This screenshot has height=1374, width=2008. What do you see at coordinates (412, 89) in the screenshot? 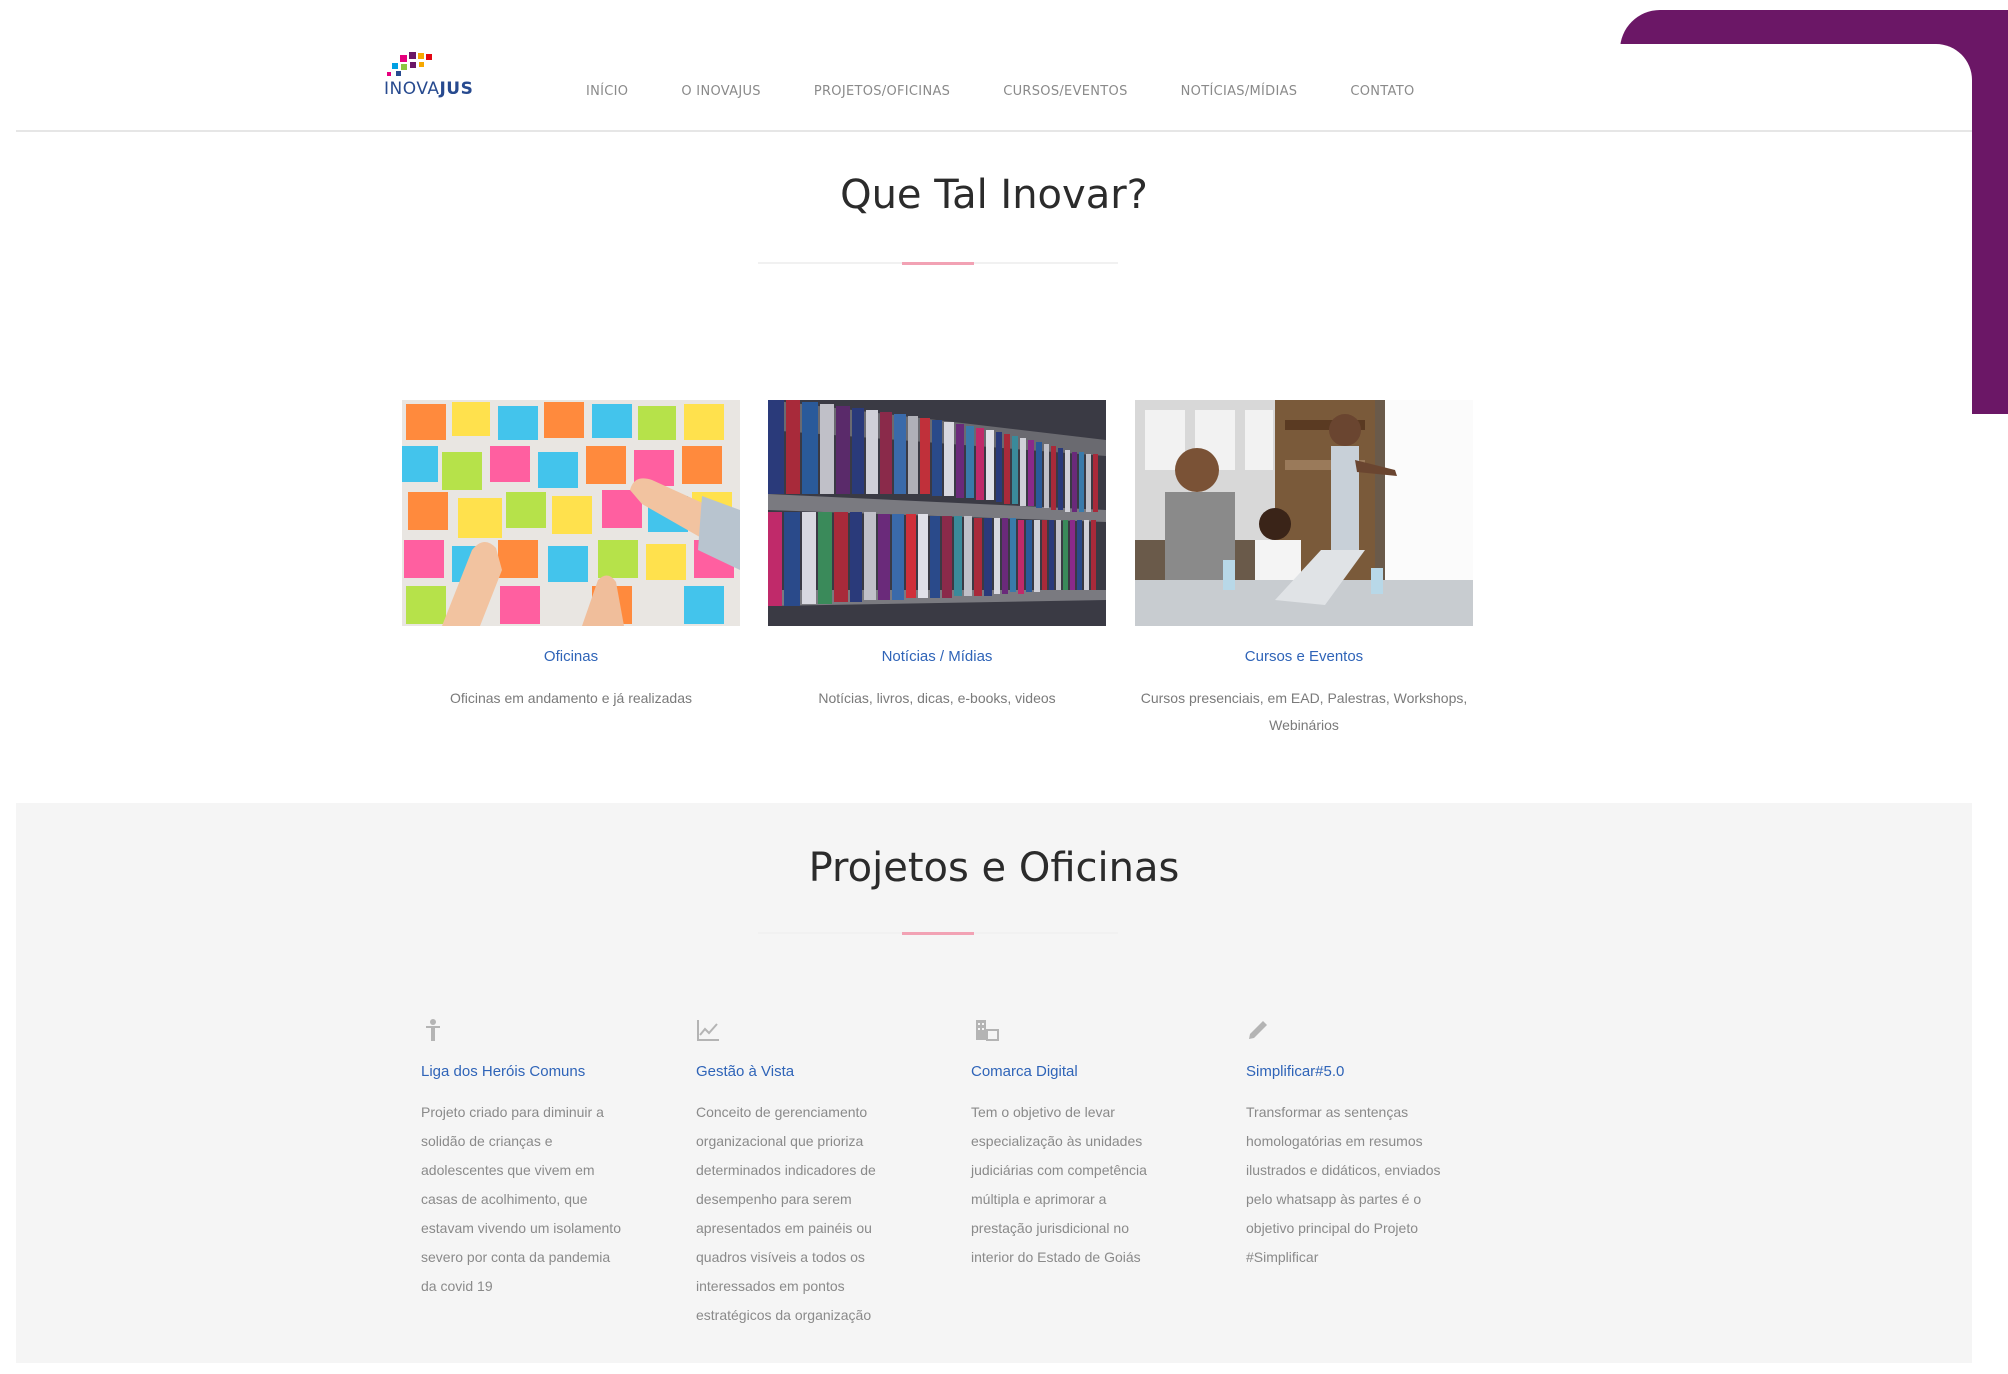
I see `logo-text-left: INOVA` at bounding box center [412, 89].